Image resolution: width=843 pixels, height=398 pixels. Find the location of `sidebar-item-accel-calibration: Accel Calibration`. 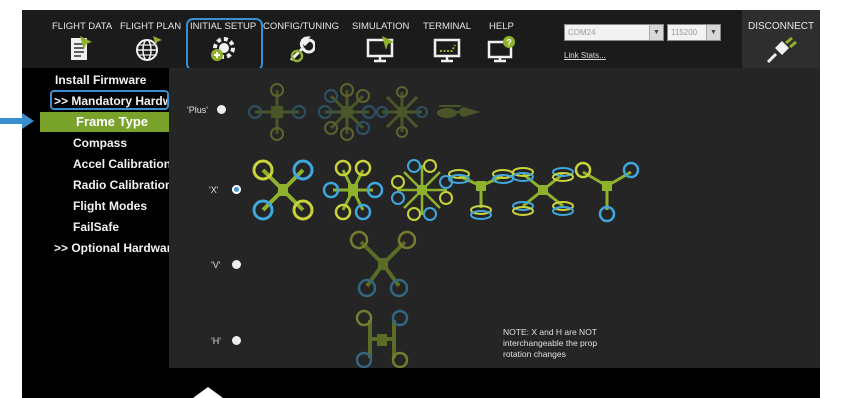

sidebar-item-accel-calibration: Accel Calibration is located at coordinates (121, 164).